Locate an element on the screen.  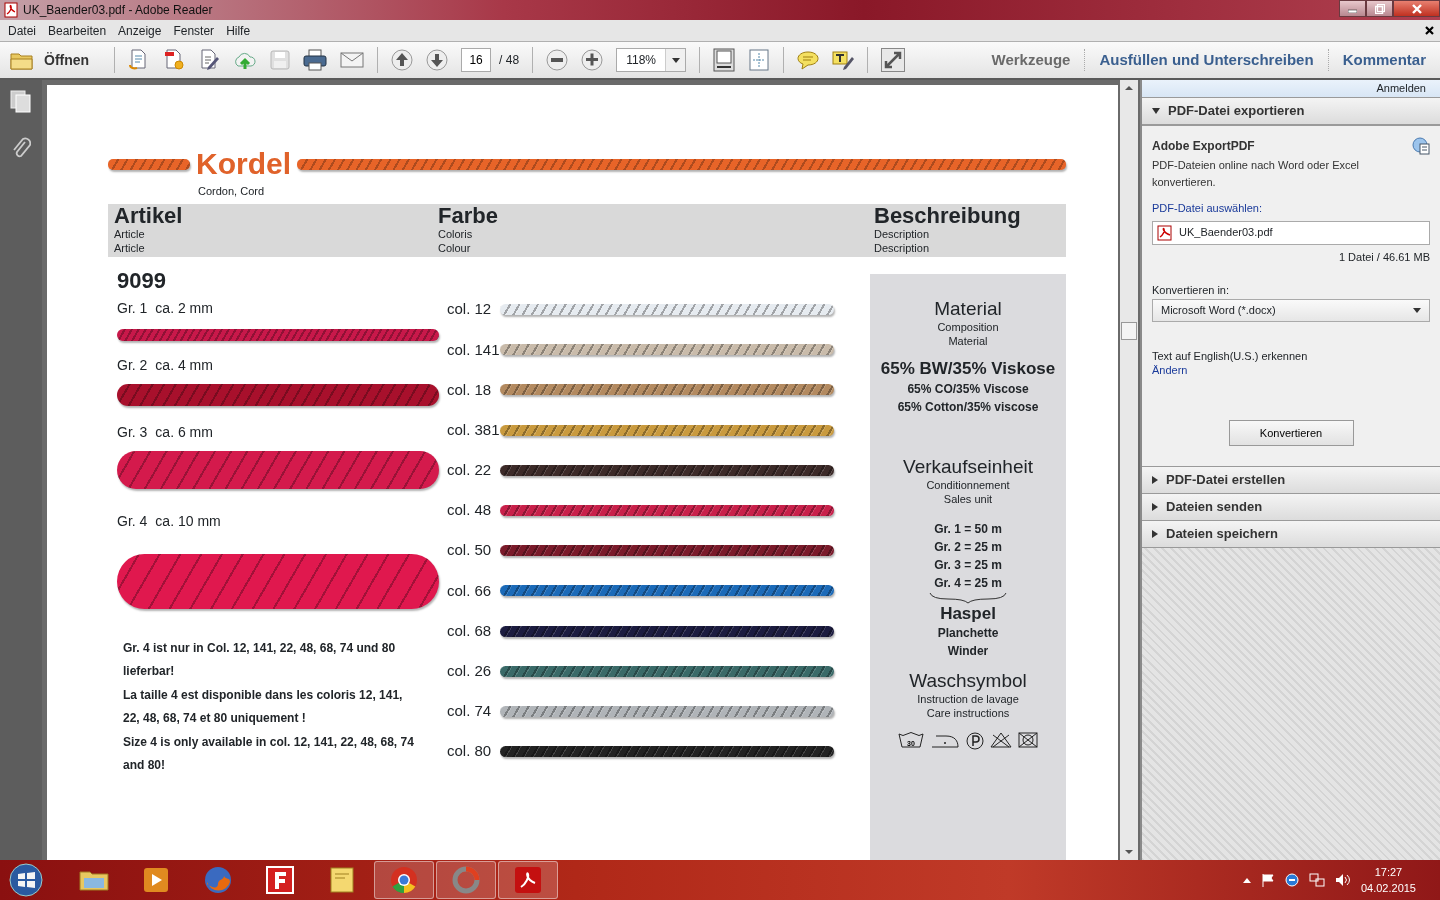
color-label: col. 141 is located at coordinates (473, 349).